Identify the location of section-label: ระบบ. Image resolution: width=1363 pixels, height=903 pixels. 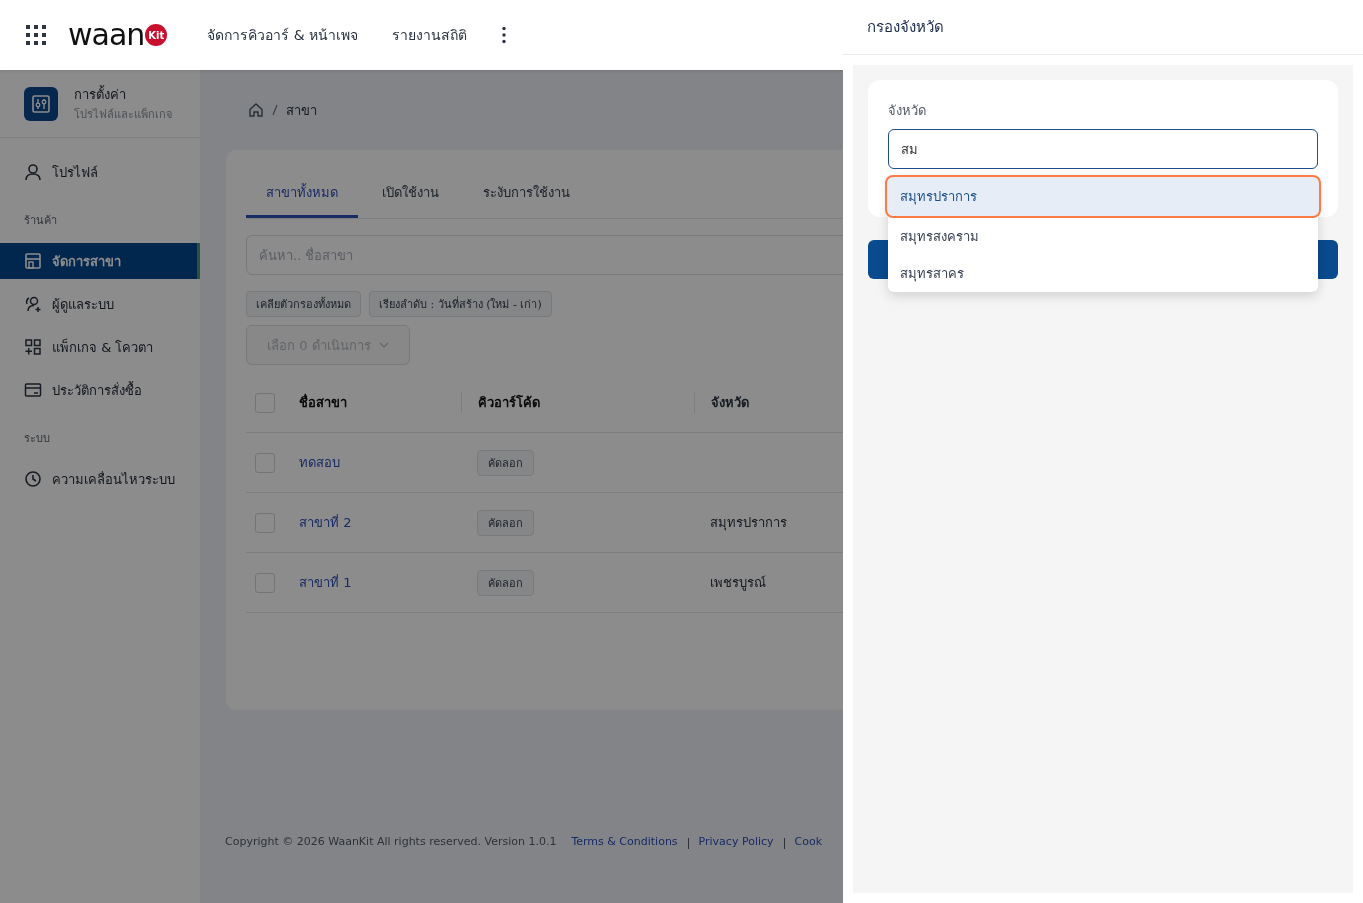
(37, 439).